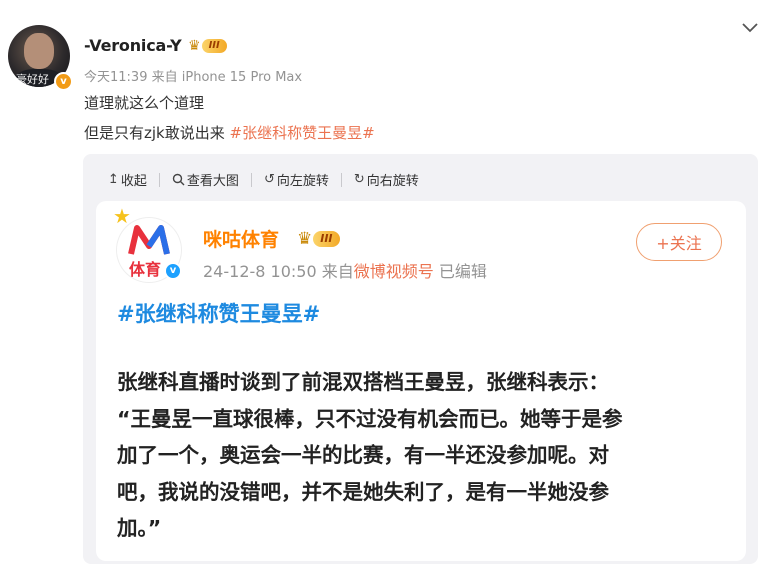 Image resolution: width=768 pixels, height=564 pixels. I want to click on rotate-right-button: ↻ 向右旋转, so click(386, 179).